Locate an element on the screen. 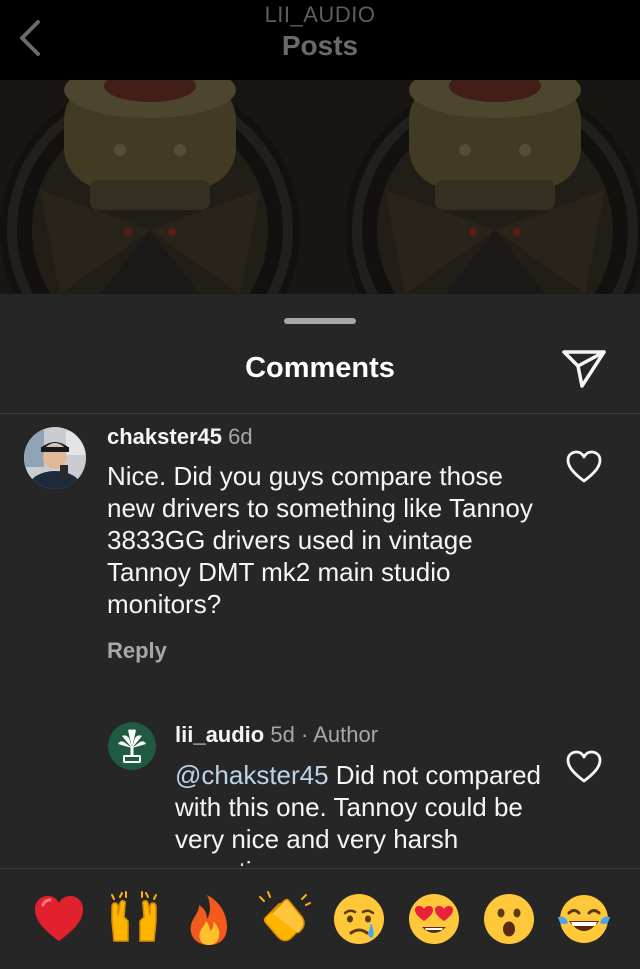 The height and width of the screenshot is (969, 640). comment-time: 6d is located at coordinates (240, 436).